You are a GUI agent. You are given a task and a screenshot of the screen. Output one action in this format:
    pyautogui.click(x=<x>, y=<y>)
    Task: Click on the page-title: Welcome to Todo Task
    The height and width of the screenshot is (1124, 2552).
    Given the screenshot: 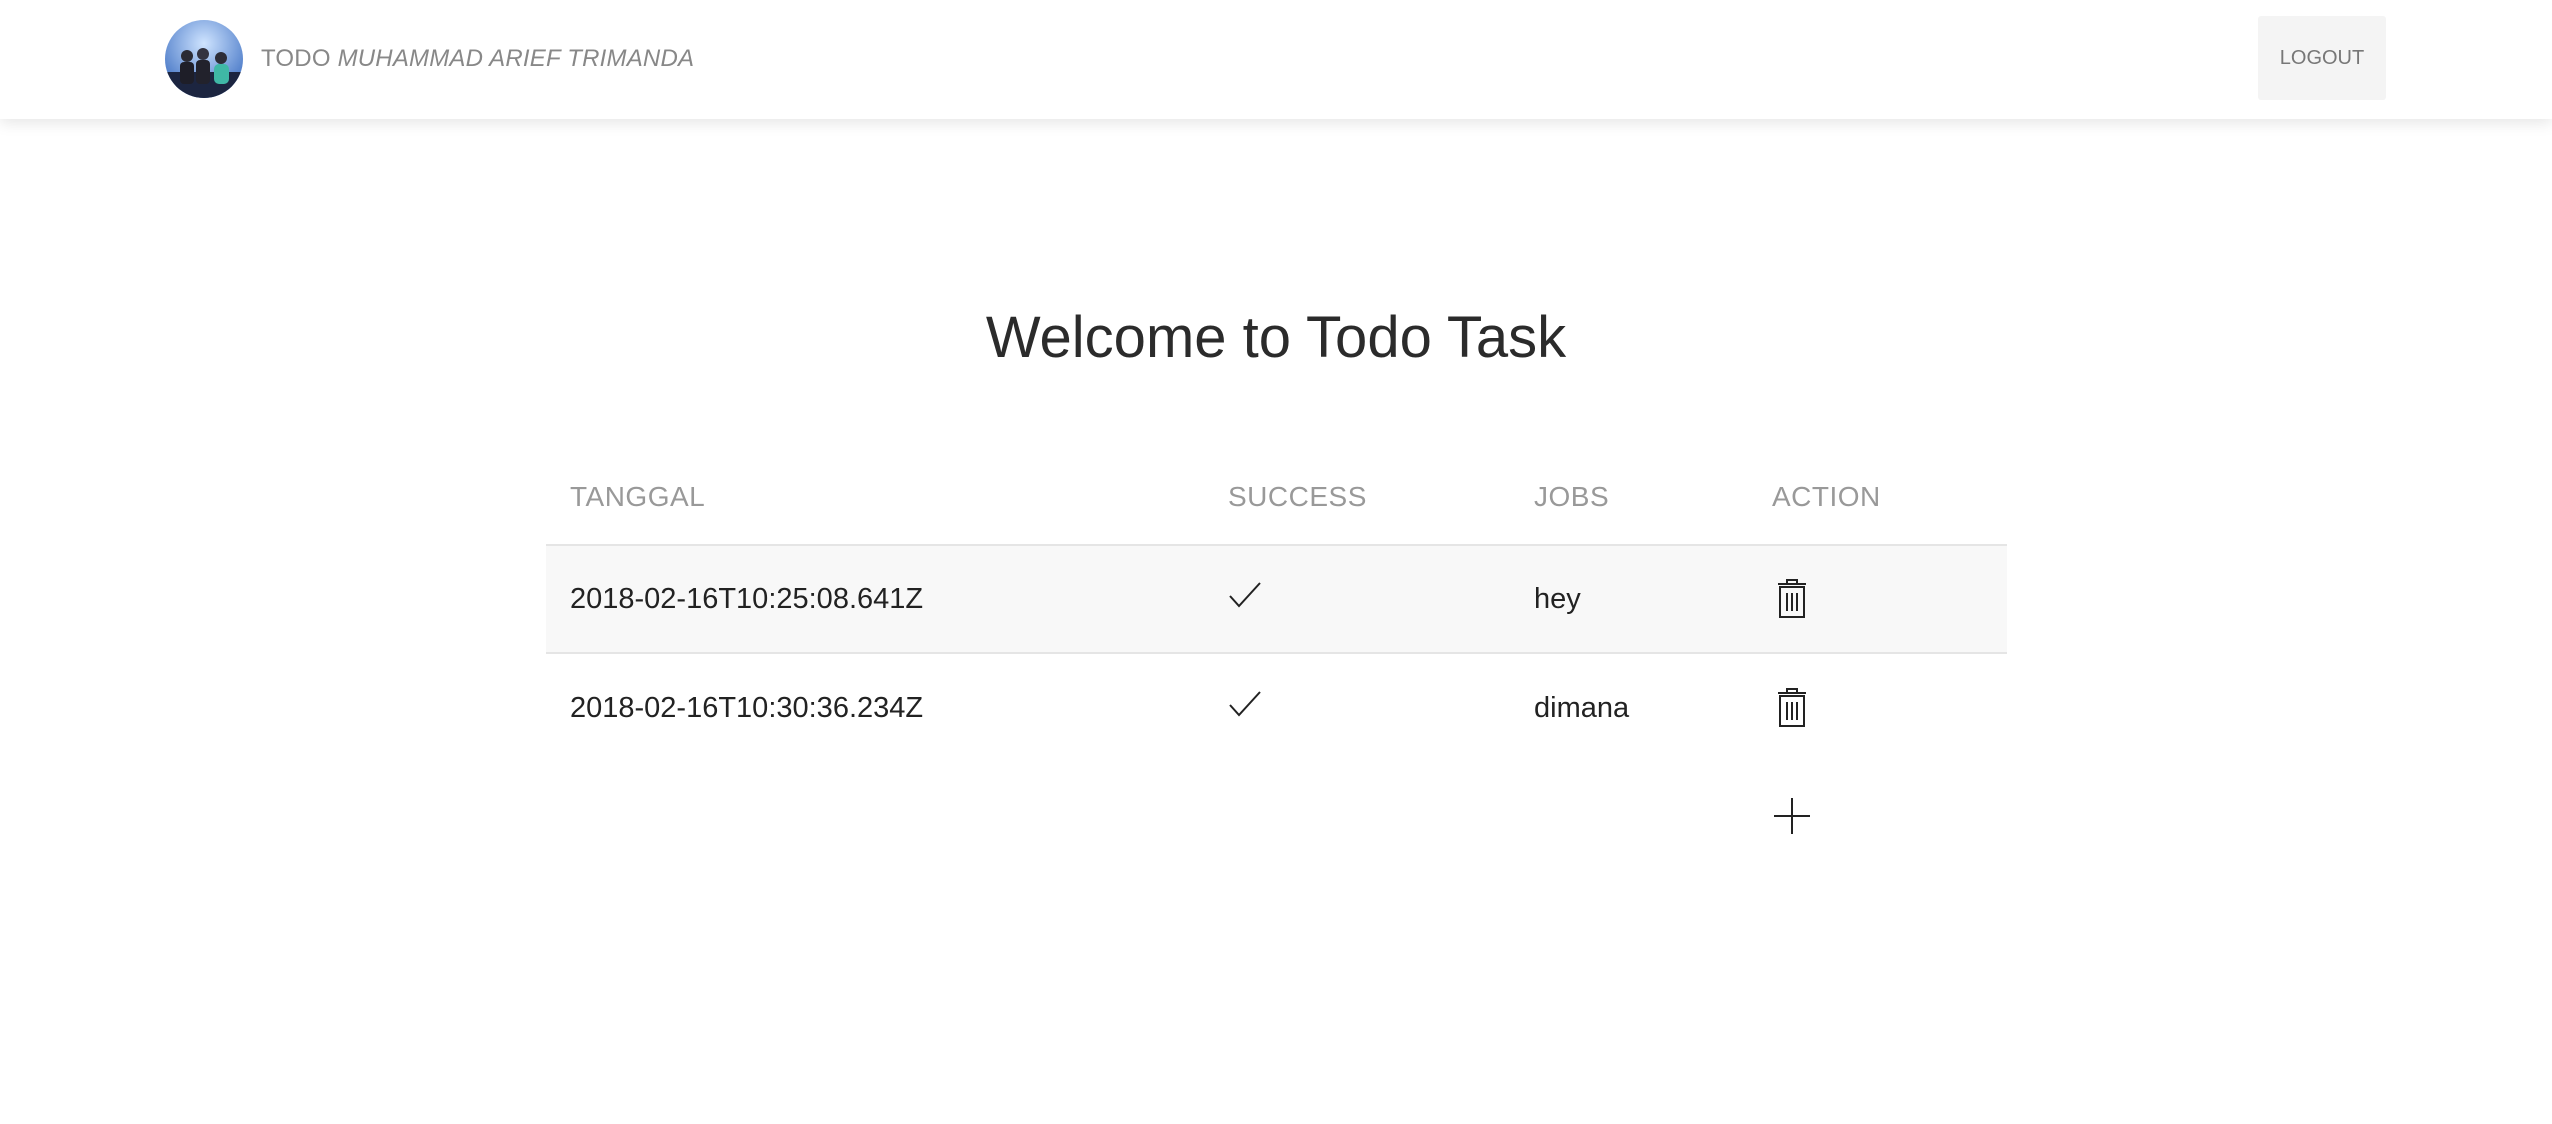 What is the action you would take?
    pyautogui.click(x=1276, y=337)
    